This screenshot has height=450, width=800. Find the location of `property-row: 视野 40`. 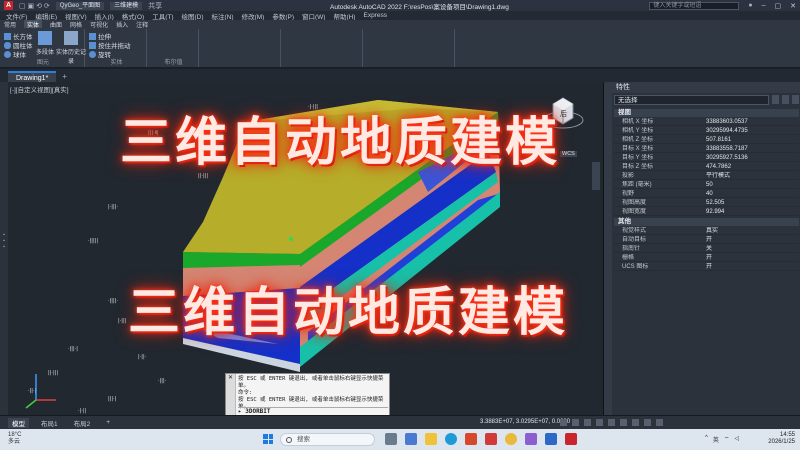

property-row: 视野 40 is located at coordinates (706, 194).